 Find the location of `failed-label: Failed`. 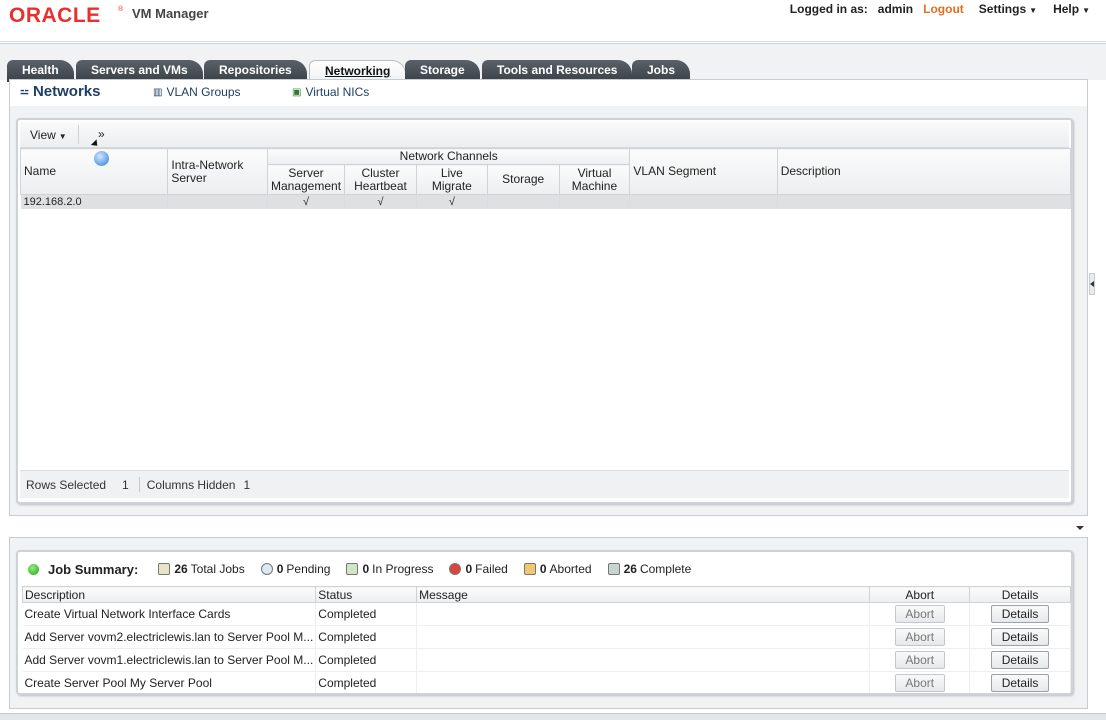

failed-label: Failed is located at coordinates (491, 569).